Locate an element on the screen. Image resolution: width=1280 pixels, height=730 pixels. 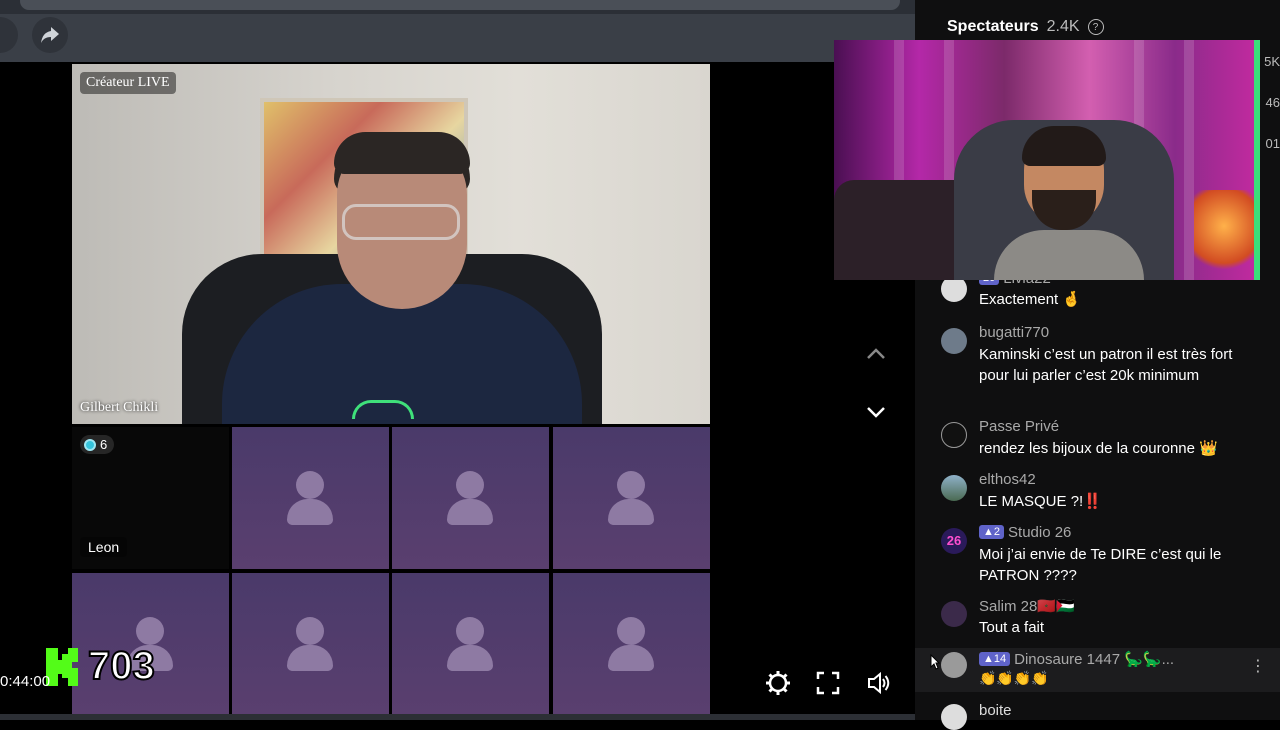
creator-glasses is located at coordinates (401, 222).